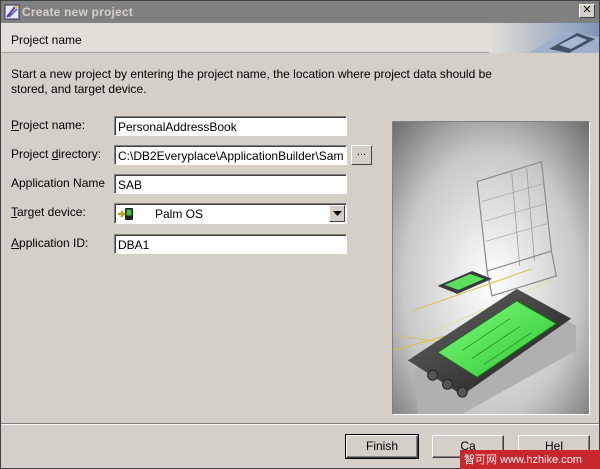  What do you see at coordinates (58, 183) in the screenshot?
I see `application-name-label: Application Name` at bounding box center [58, 183].